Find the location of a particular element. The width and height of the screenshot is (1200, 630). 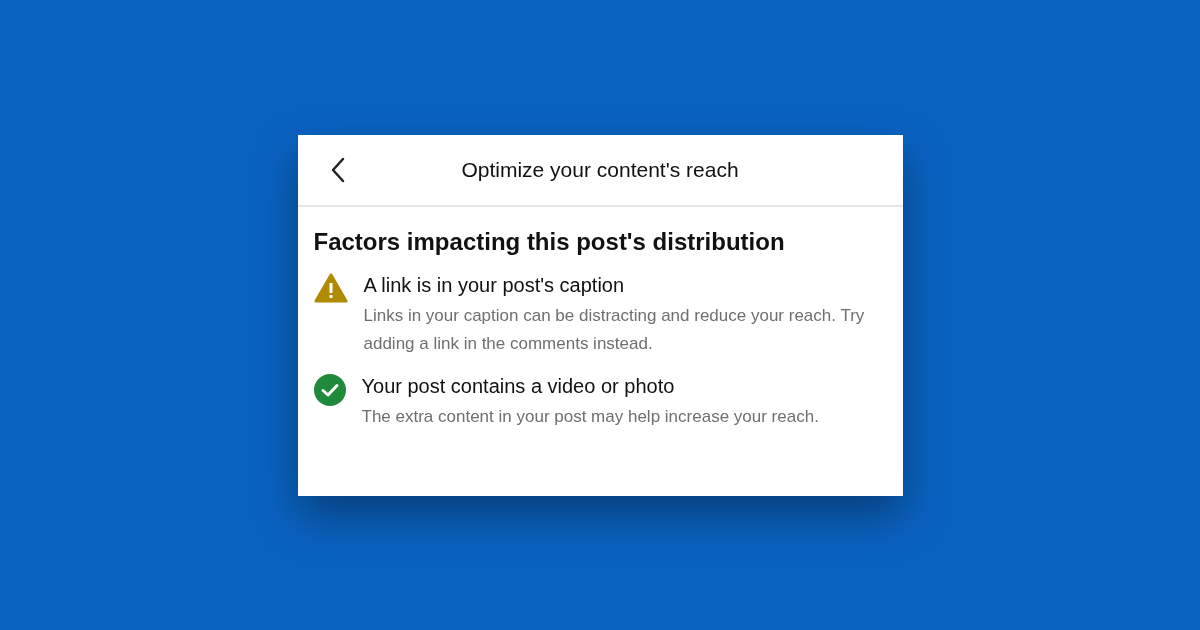

factor-title: Your post contains a video or photo is located at coordinates (518, 386).